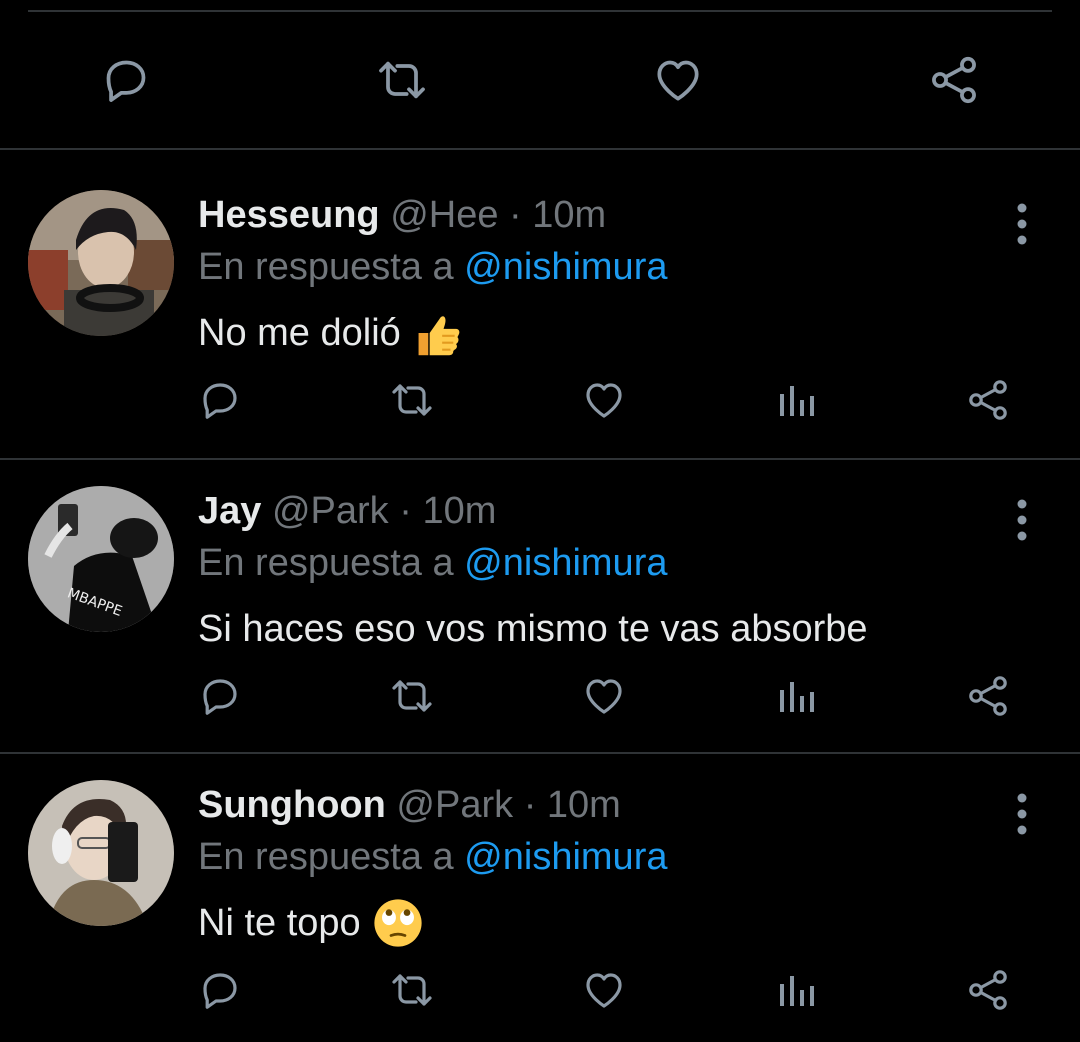 Image resolution: width=1080 pixels, height=1042 pixels. I want to click on main-tweet-actions, so click(540, 80).